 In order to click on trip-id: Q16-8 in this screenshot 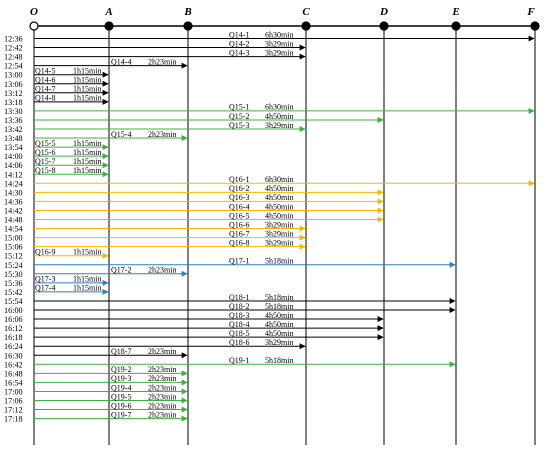, I will do `click(239, 242)`.